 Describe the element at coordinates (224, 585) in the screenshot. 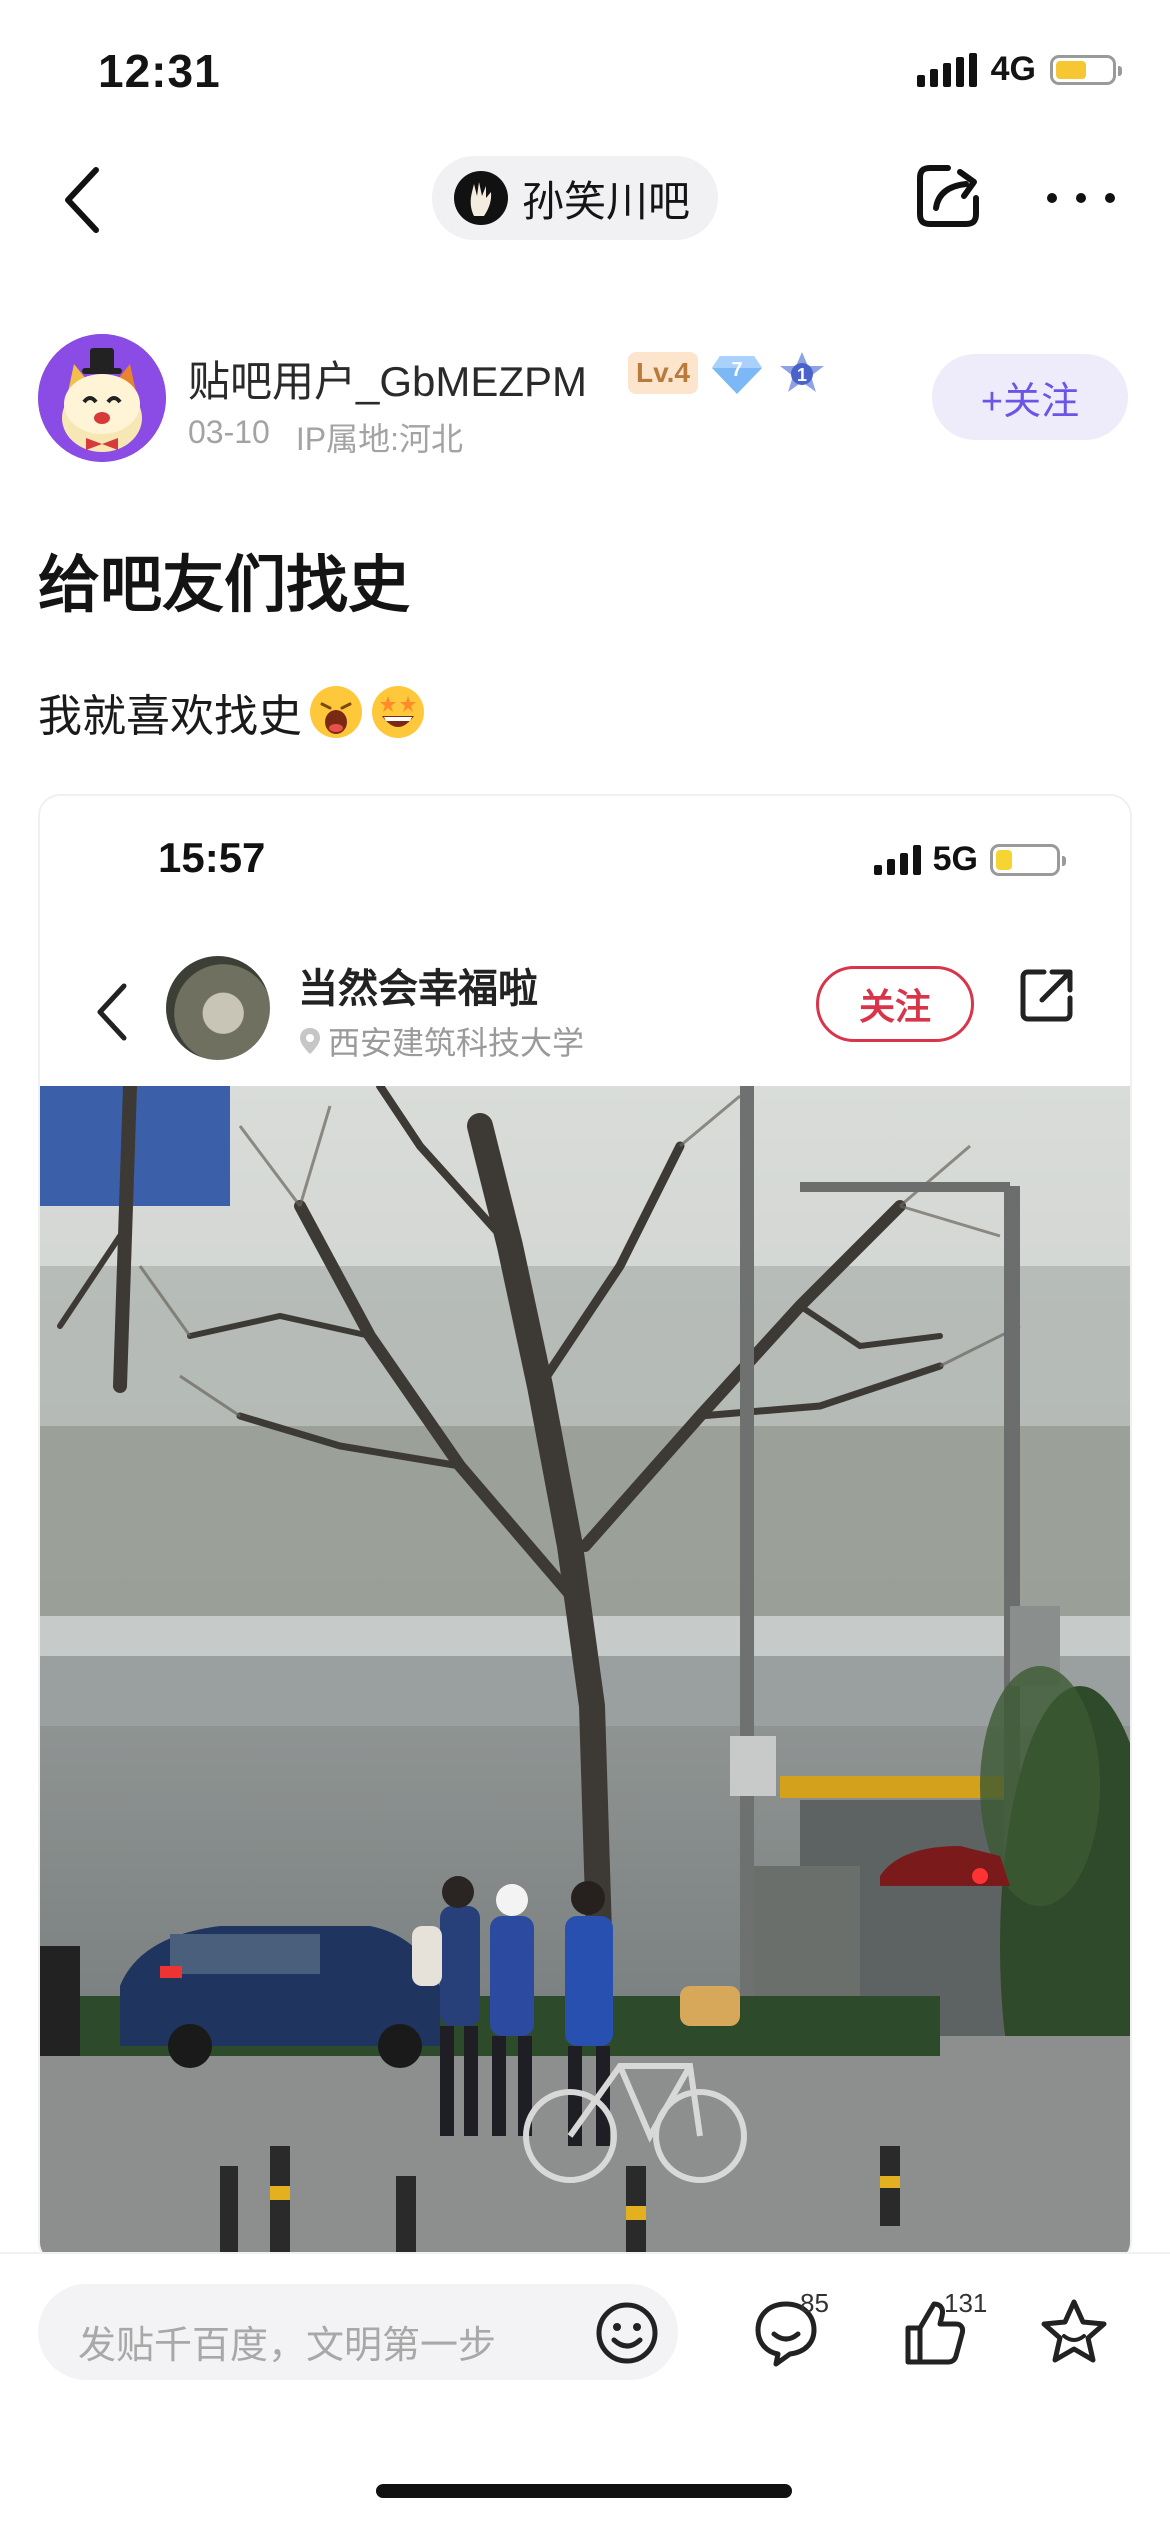

I see `post-title: 给吧友们找史` at that location.